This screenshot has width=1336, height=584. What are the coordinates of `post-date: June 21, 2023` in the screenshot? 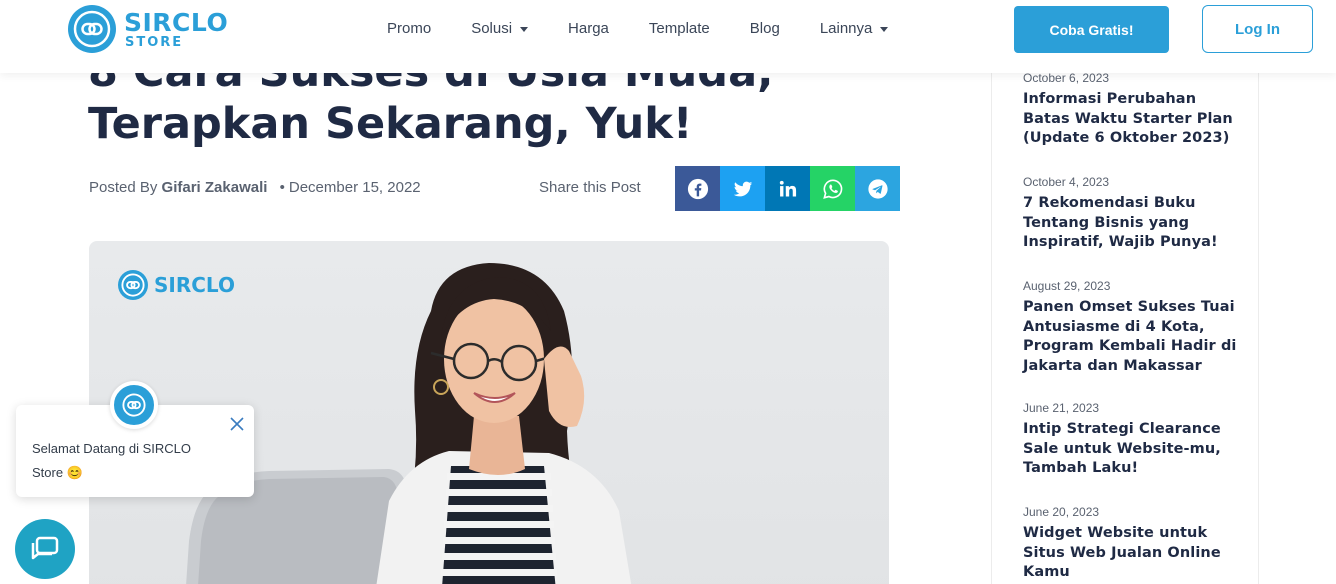 It's located at (1061, 408).